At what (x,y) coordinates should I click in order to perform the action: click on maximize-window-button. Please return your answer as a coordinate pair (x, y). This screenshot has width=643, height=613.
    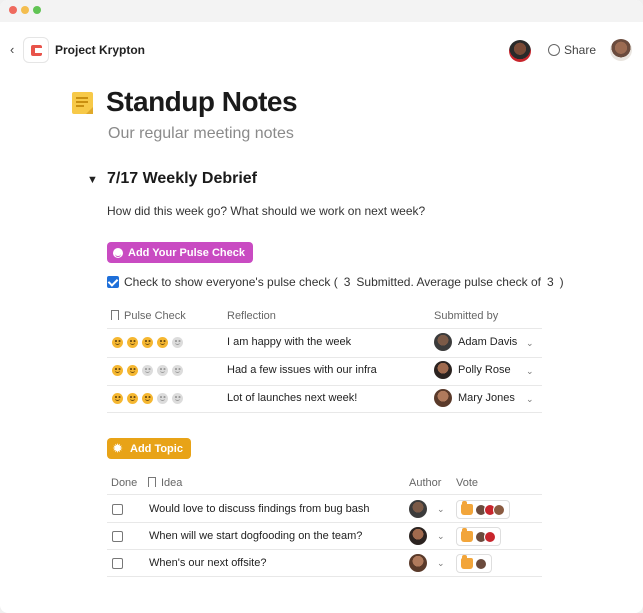
    Looking at the image, I should click on (37, 10).